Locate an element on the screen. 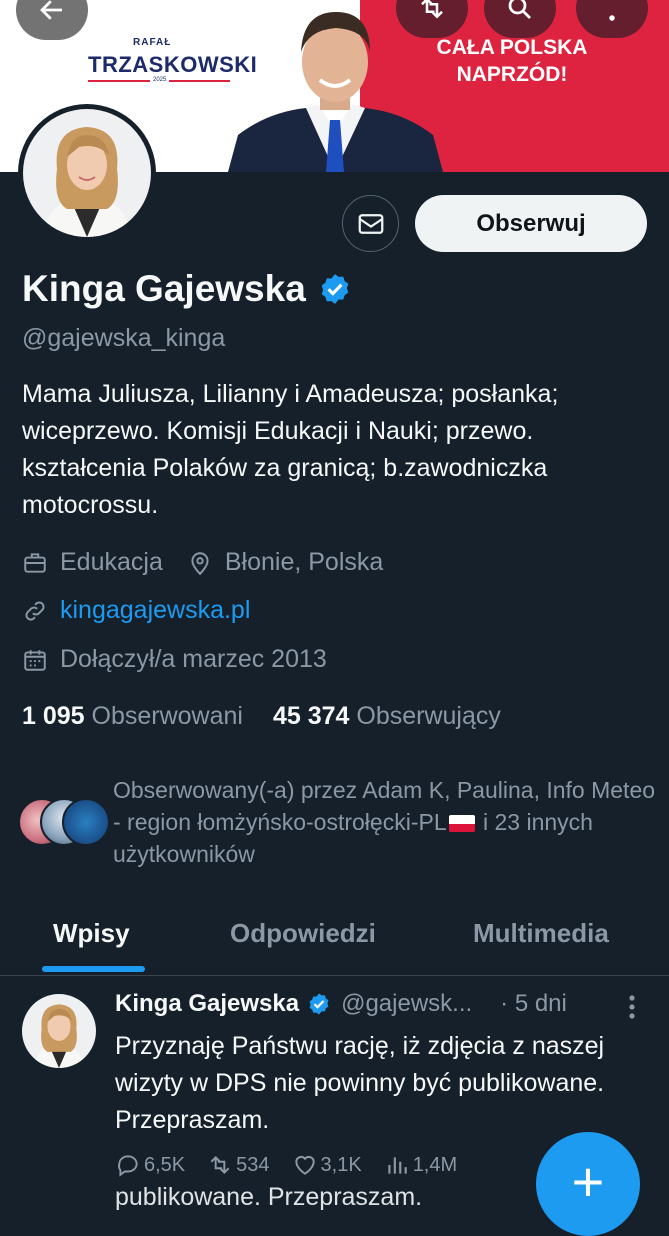  more-vertical-icon is located at coordinates (612, 18).